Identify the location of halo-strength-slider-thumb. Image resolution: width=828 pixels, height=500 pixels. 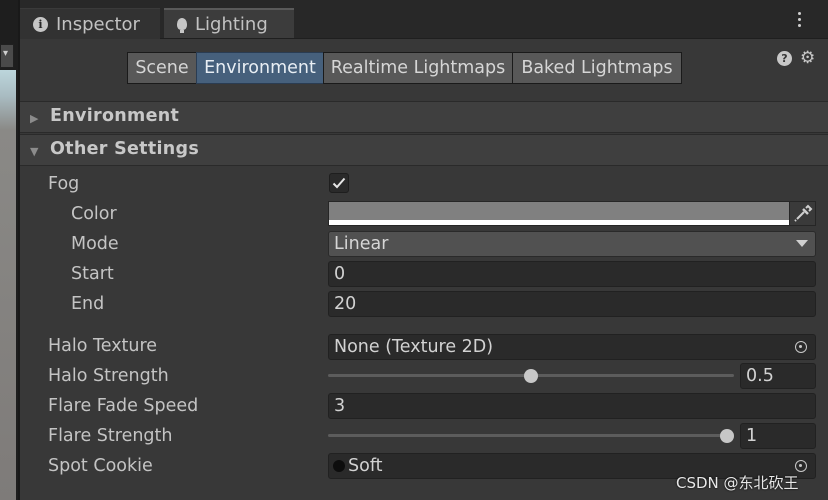
(531, 376).